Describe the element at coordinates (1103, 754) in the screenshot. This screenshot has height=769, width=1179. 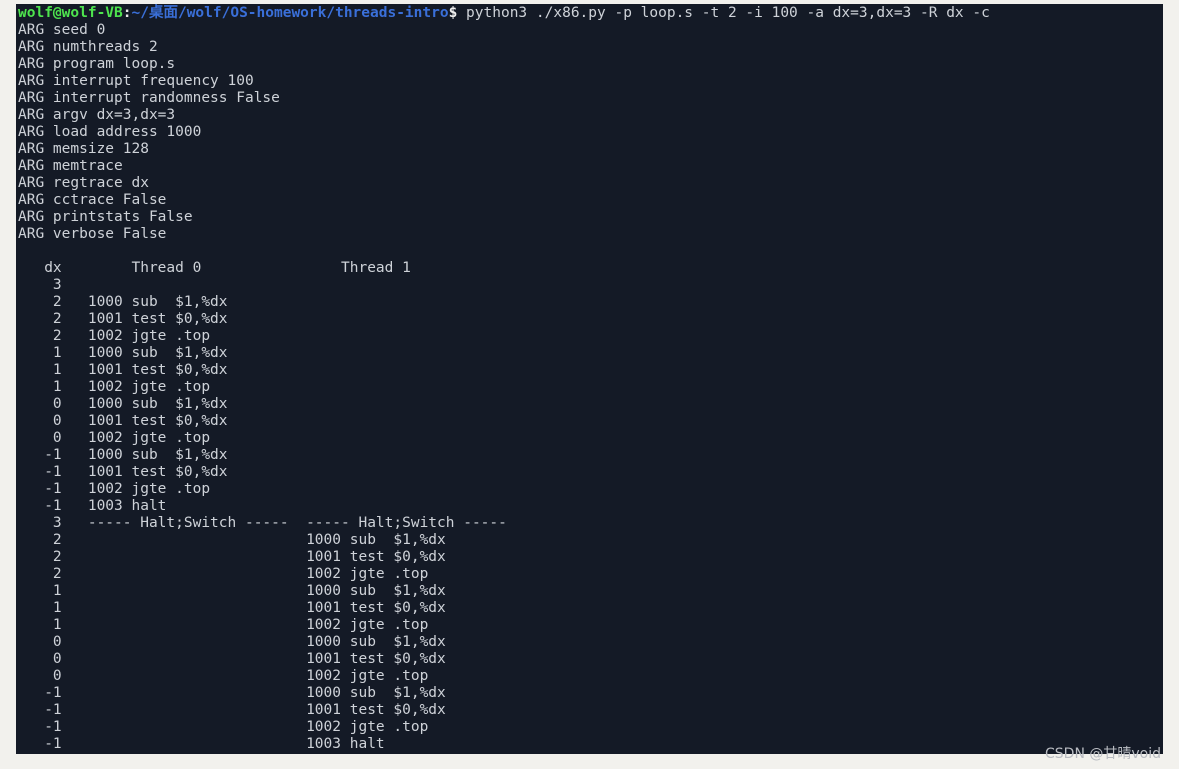
I see `csdn-watermark: CSDN @甘晴void` at that location.